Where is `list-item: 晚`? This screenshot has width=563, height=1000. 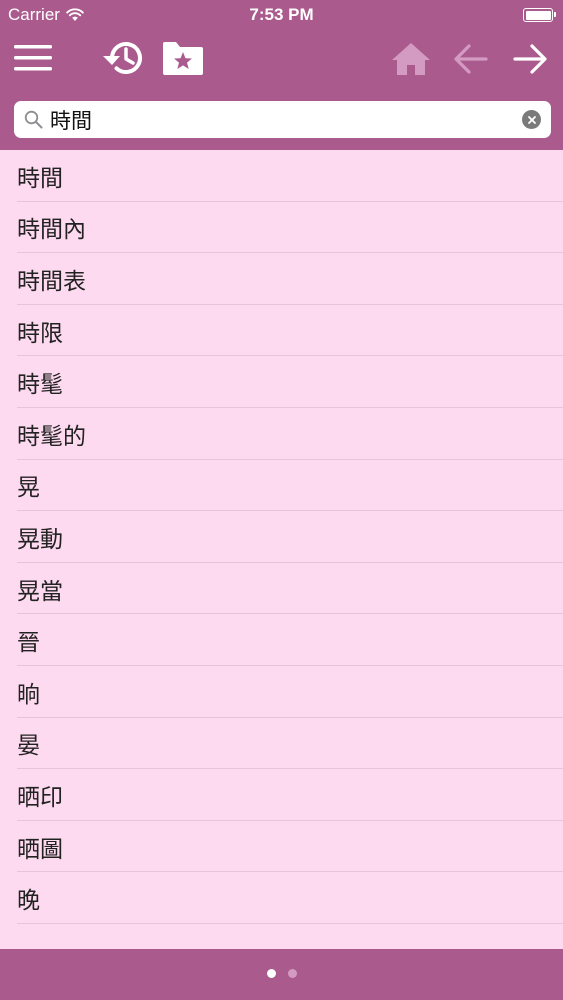 list-item: 晚 is located at coordinates (281, 898).